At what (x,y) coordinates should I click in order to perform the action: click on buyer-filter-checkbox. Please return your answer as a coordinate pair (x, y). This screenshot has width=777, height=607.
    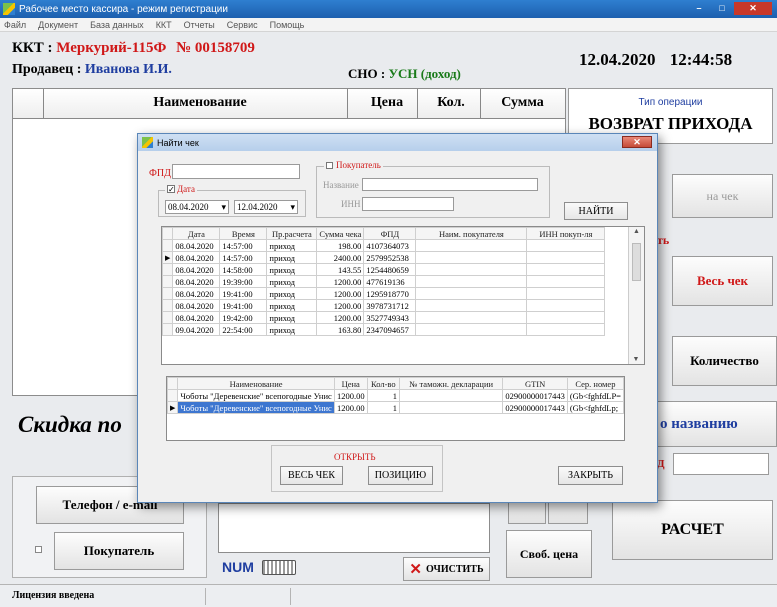
    Looking at the image, I should click on (329, 165).